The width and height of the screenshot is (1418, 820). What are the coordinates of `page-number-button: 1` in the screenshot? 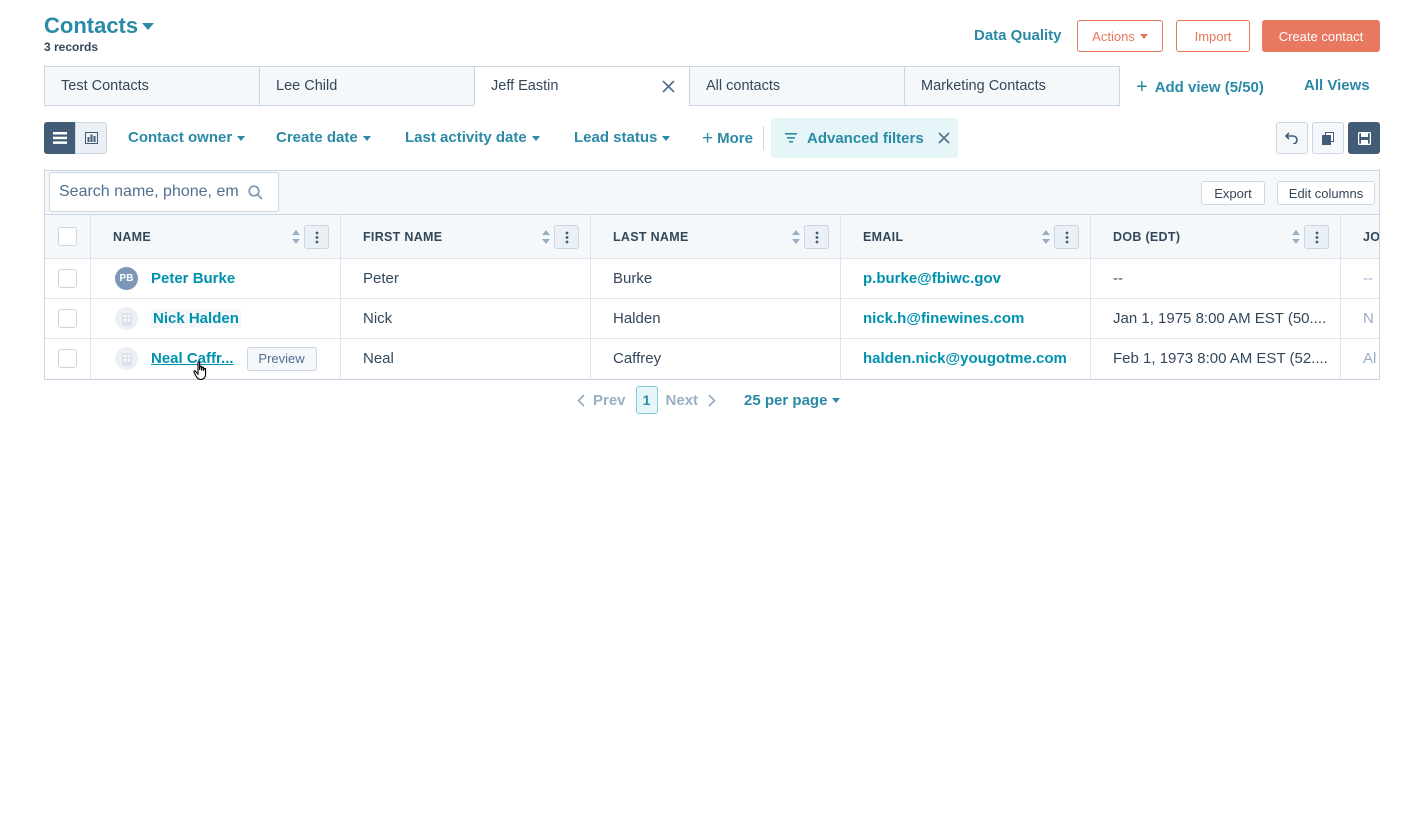 It's located at (646, 400).